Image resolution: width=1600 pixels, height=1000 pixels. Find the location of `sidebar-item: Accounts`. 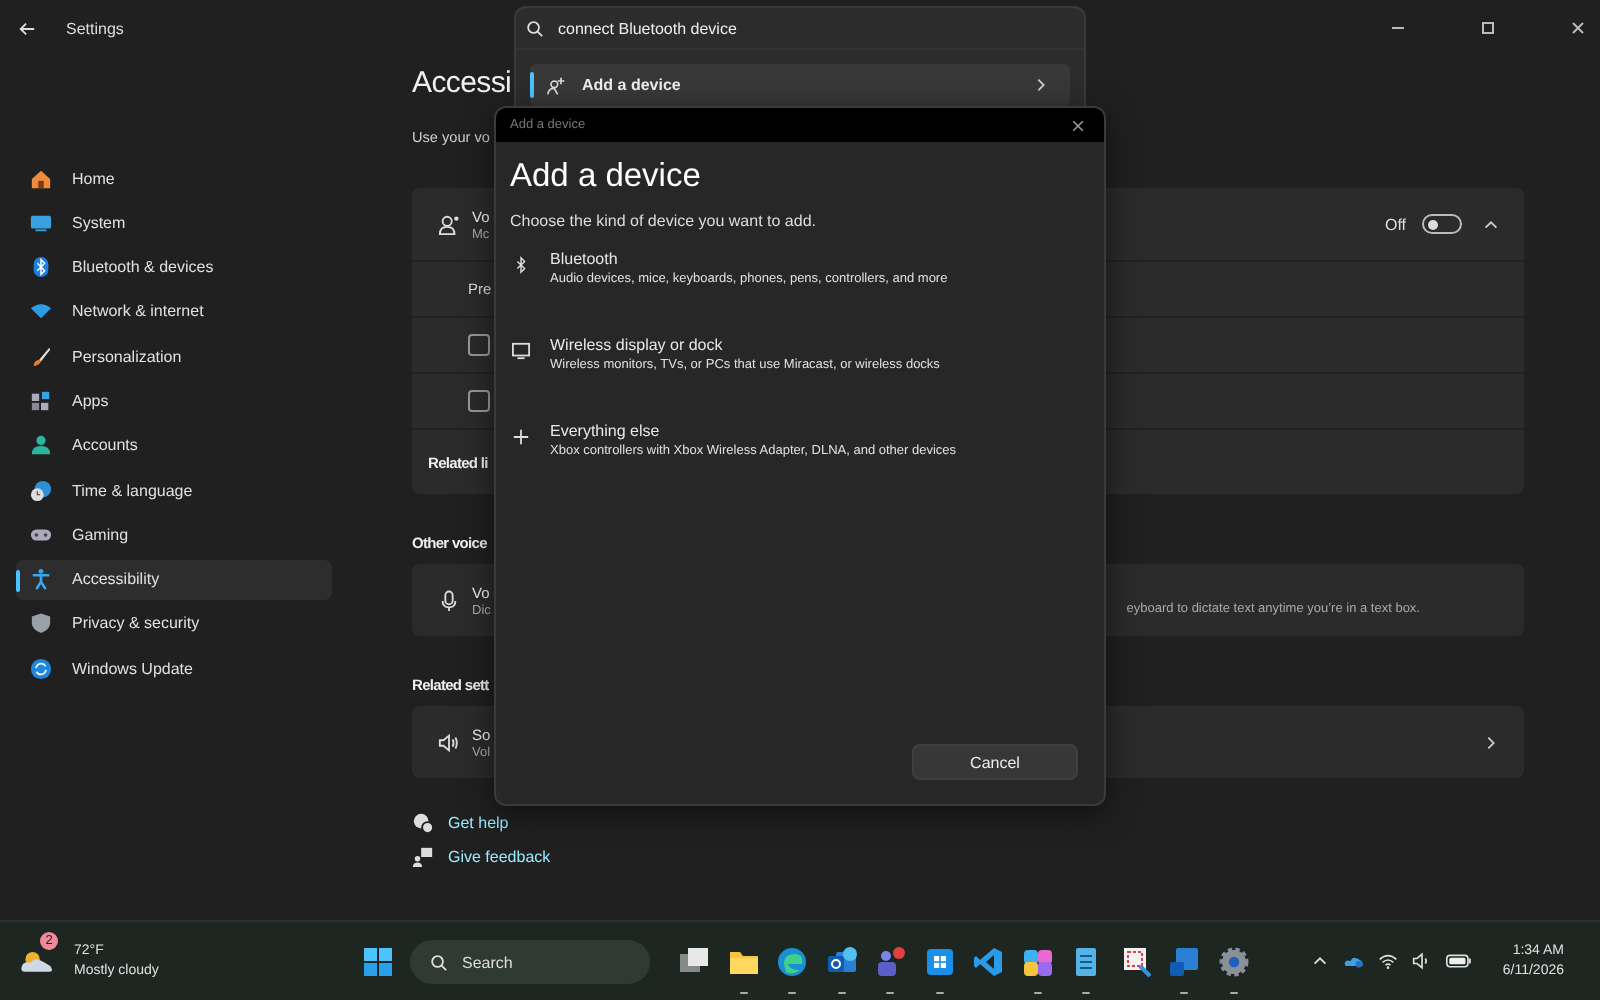

sidebar-item: Accounts is located at coordinates (174, 445).